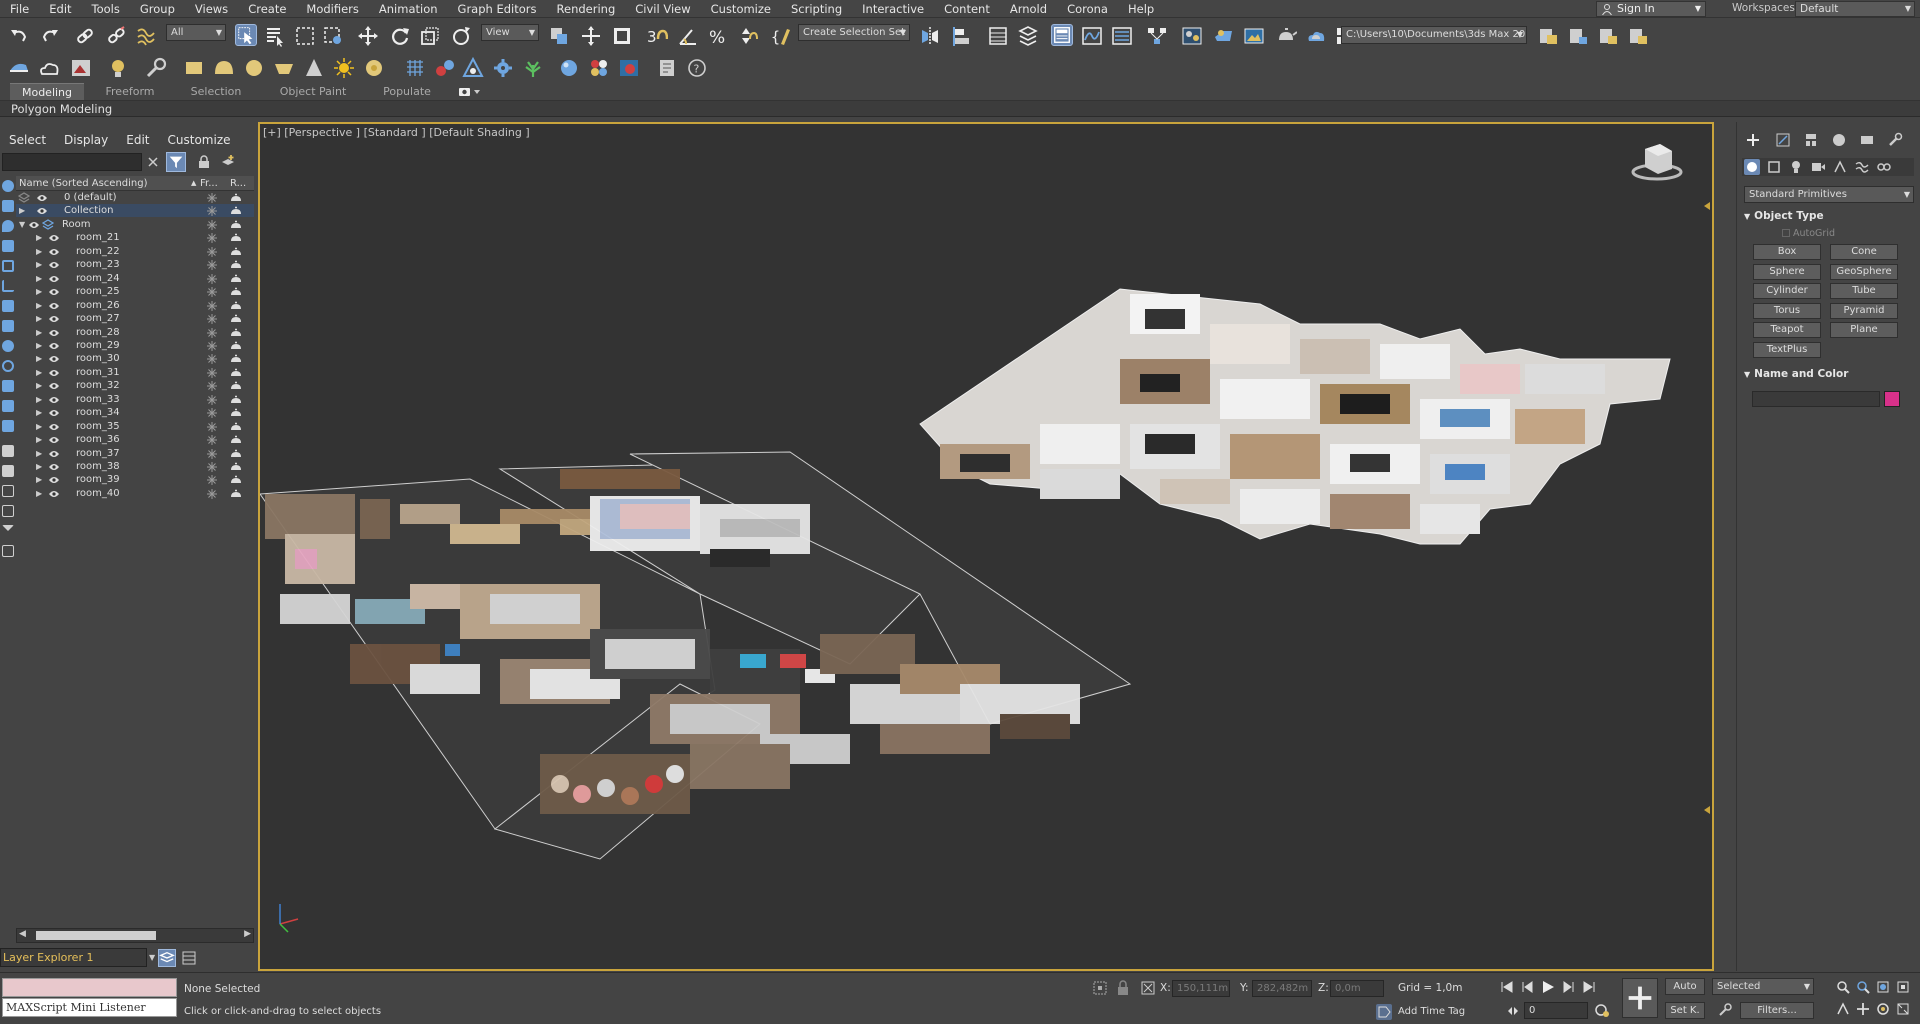 The width and height of the screenshot is (1920, 1024). What do you see at coordinates (1864, 330) in the screenshot?
I see `plane-button: Plane` at bounding box center [1864, 330].